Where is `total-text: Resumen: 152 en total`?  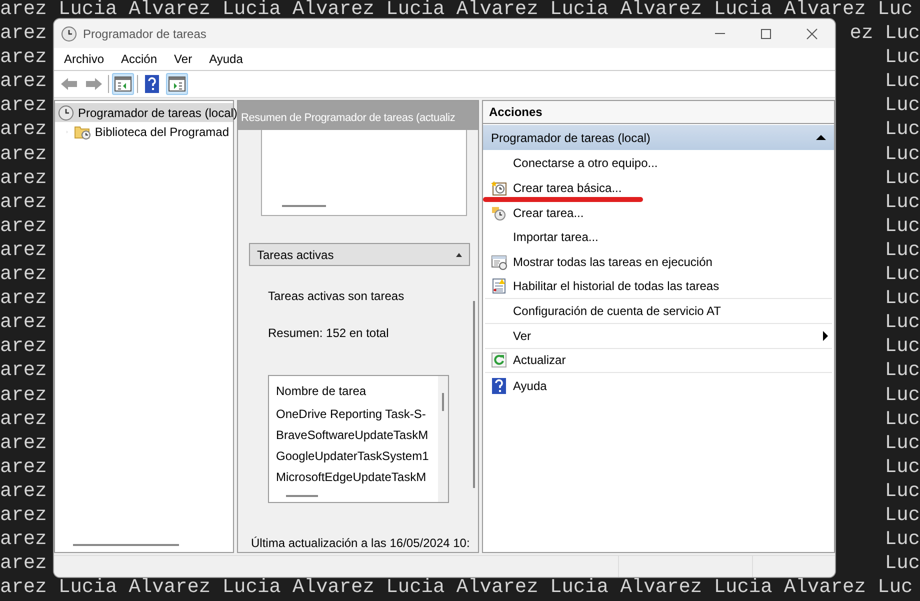
total-text: Resumen: 152 en total is located at coordinates (329, 333).